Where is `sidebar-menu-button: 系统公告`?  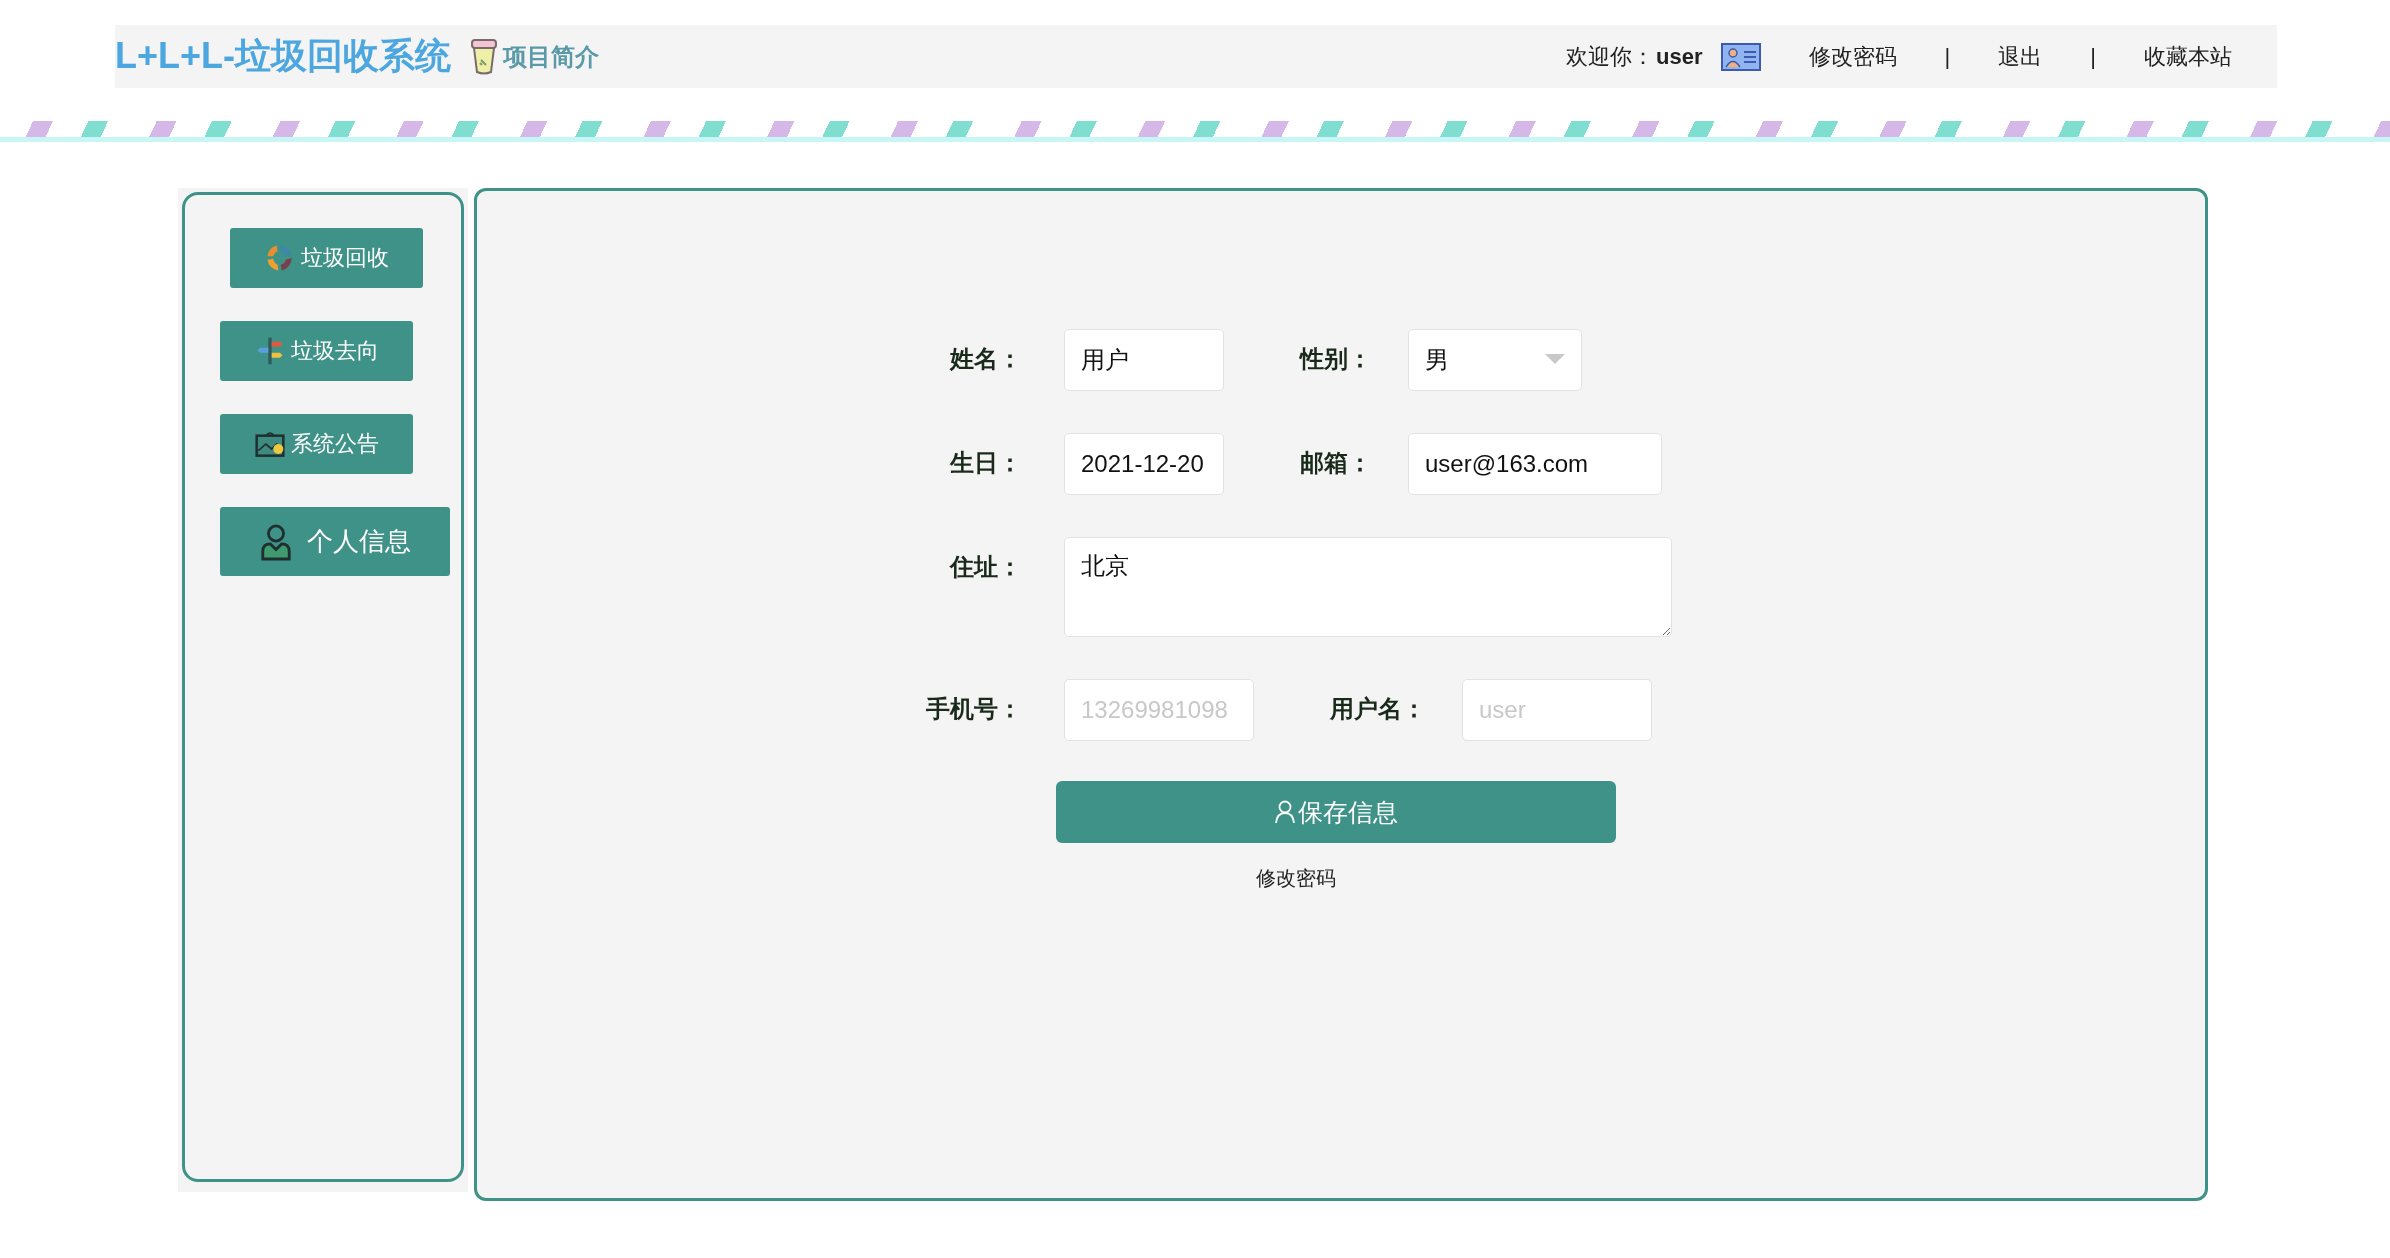 sidebar-menu-button: 系统公告 is located at coordinates (316, 444).